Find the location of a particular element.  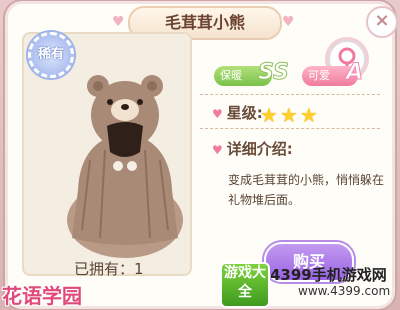

watermark-box: 游戏大全 is located at coordinates (245, 285).